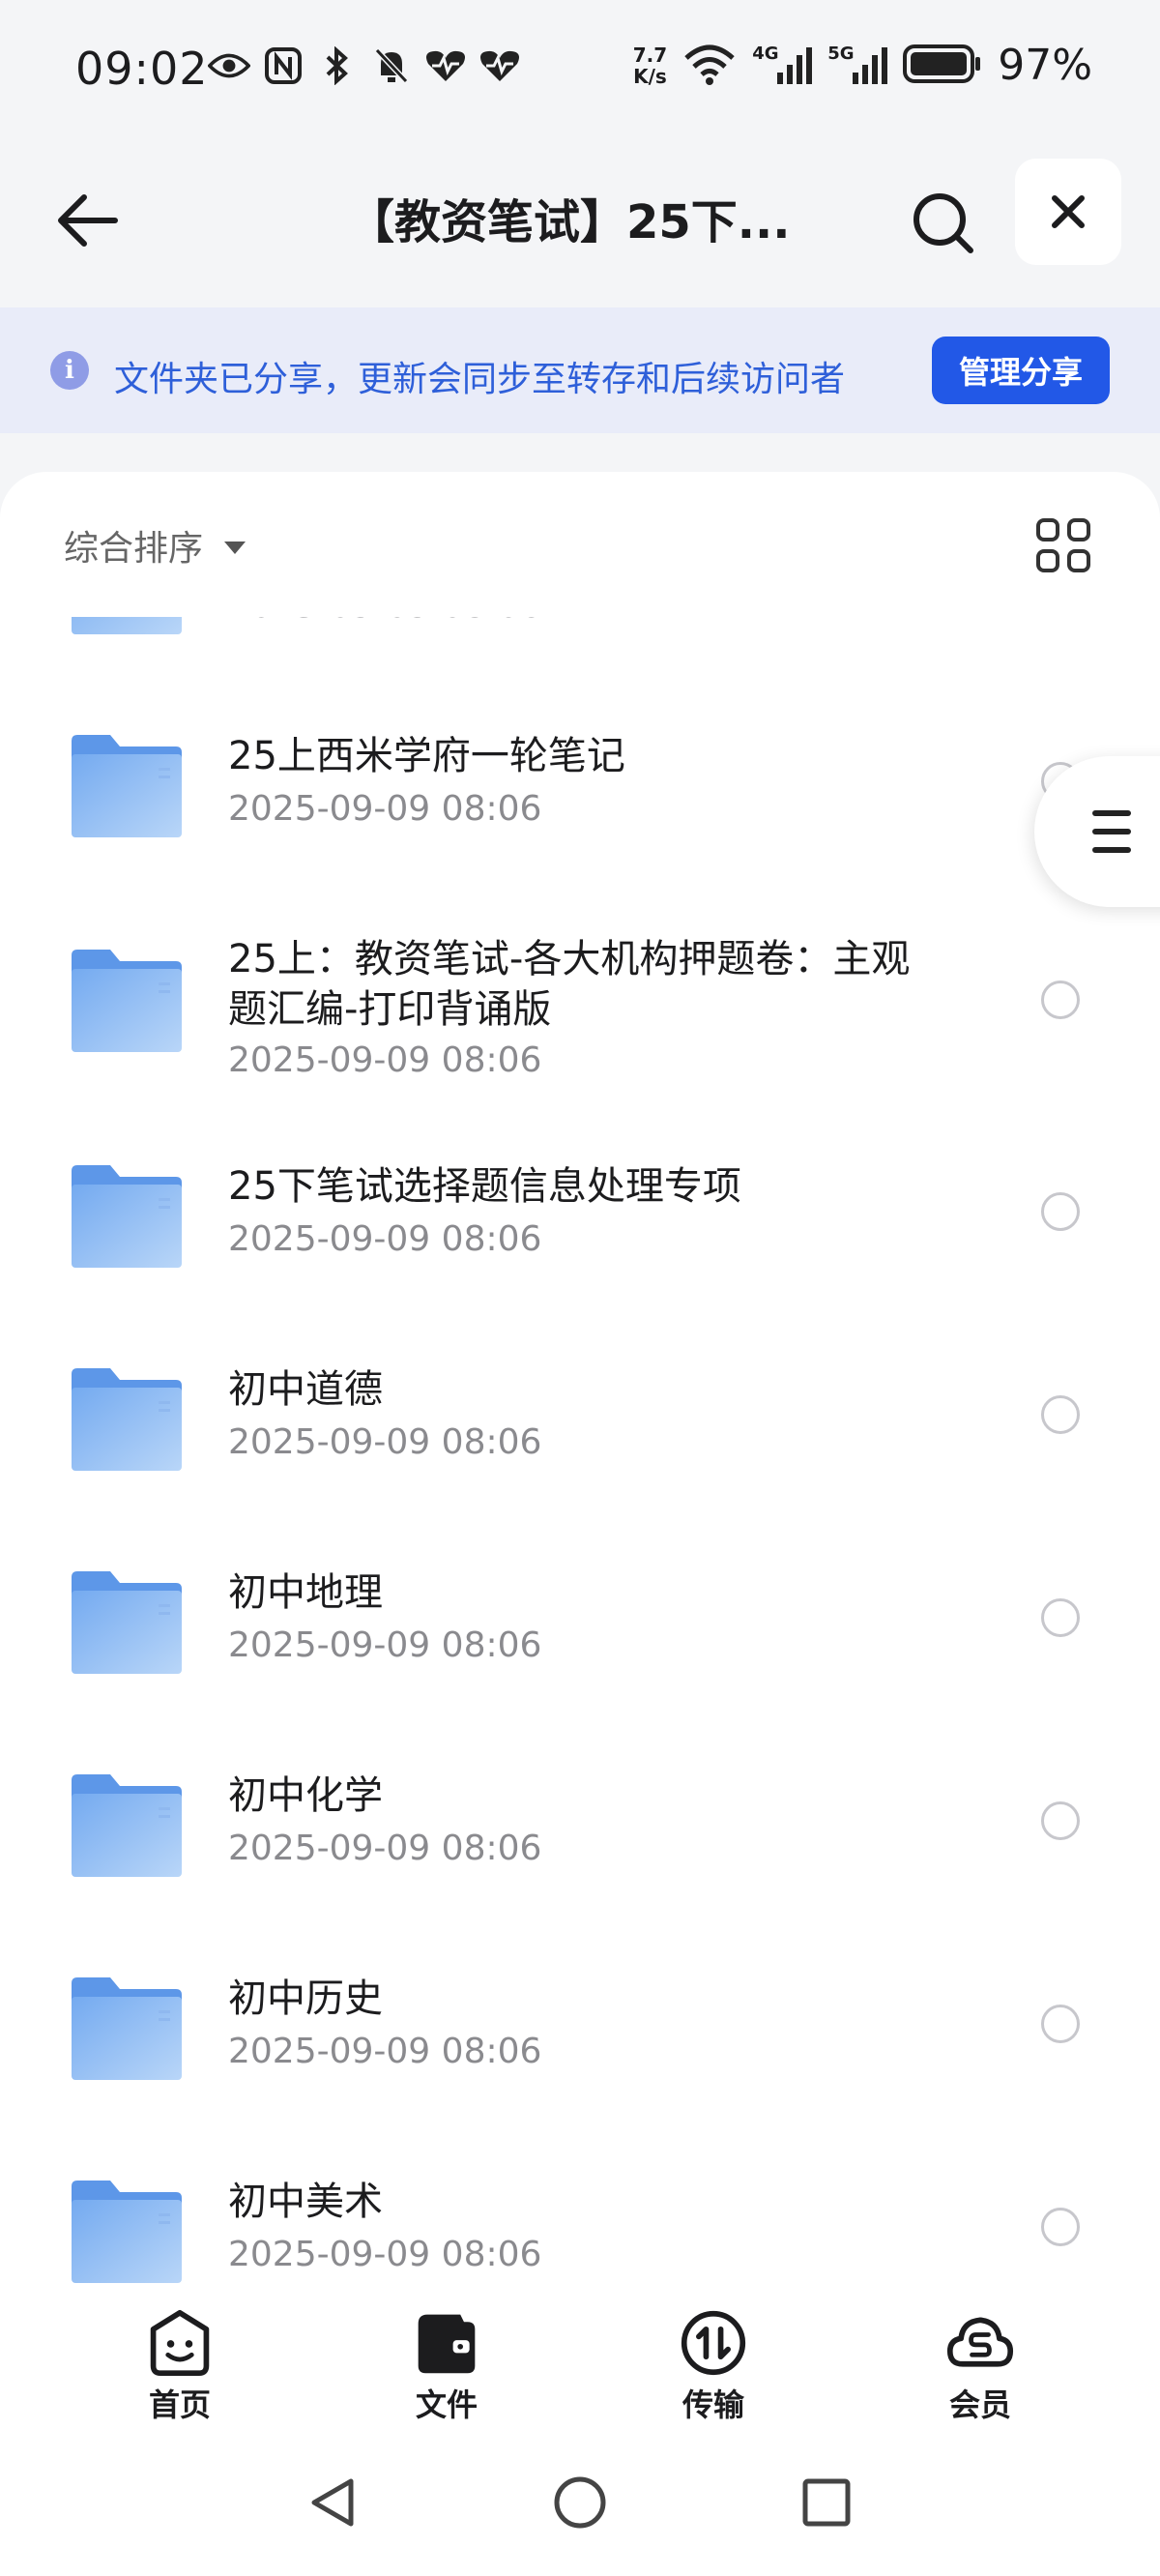 This screenshot has height=2576, width=1160. What do you see at coordinates (580, 1216) in the screenshot?
I see `list-item: 25下笔试选择题信息处理专项 2025-09-09 08:06` at bounding box center [580, 1216].